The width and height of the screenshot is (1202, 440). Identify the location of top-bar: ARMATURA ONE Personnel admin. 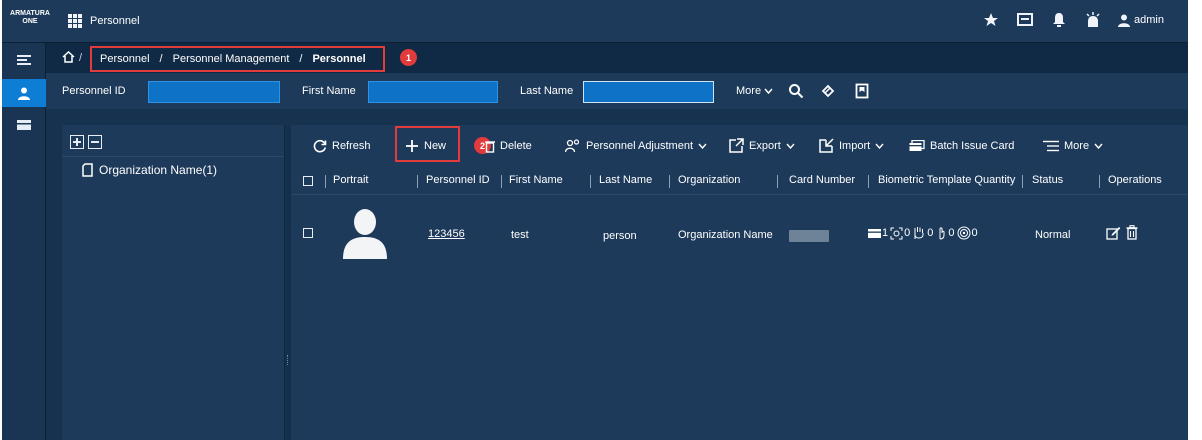
(595, 21).